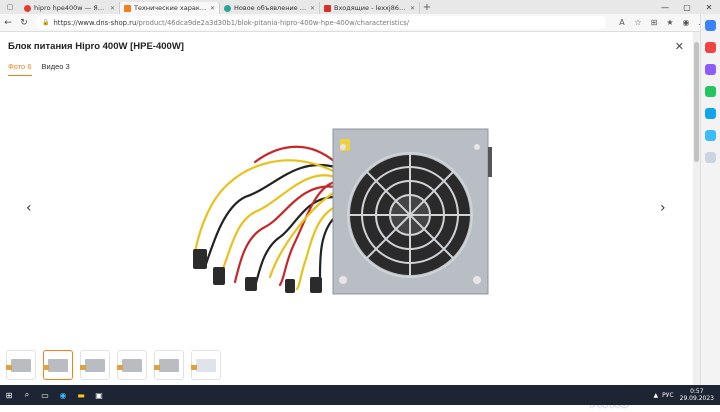 Image resolution: width=720 pixels, height=412 pixels. I want to click on reader-icon: A, so click(622, 22).